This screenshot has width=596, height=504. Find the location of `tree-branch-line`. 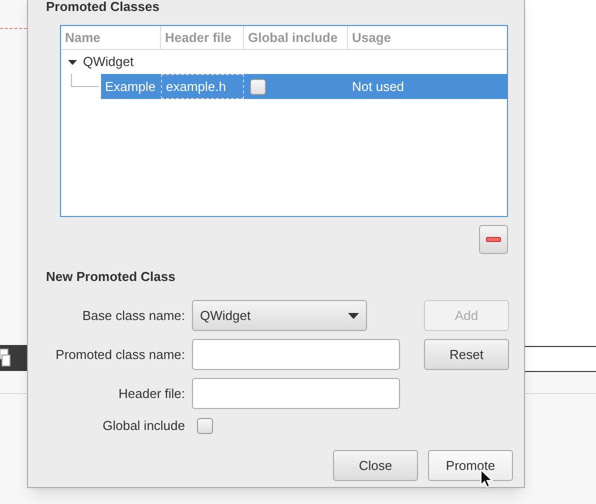

tree-branch-line is located at coordinates (85, 80).